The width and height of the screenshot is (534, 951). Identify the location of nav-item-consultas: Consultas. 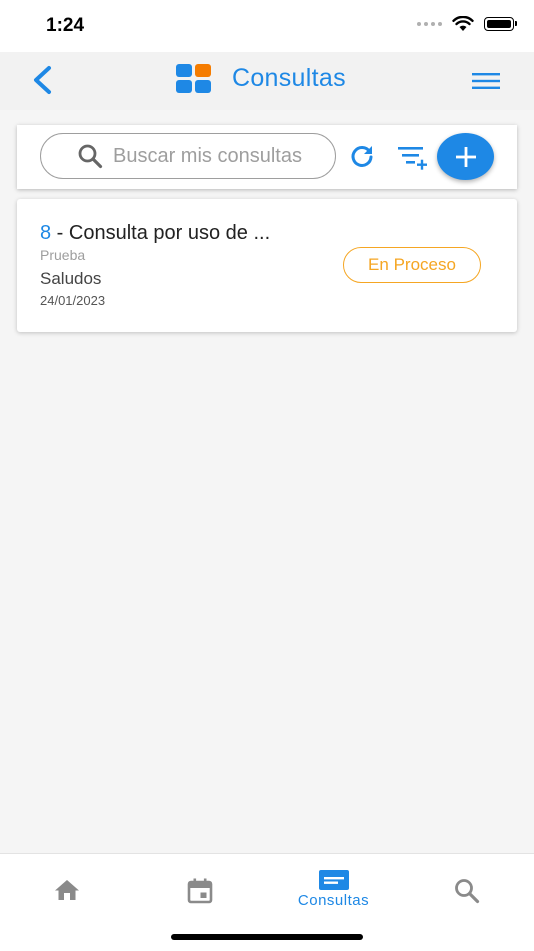
(333, 889).